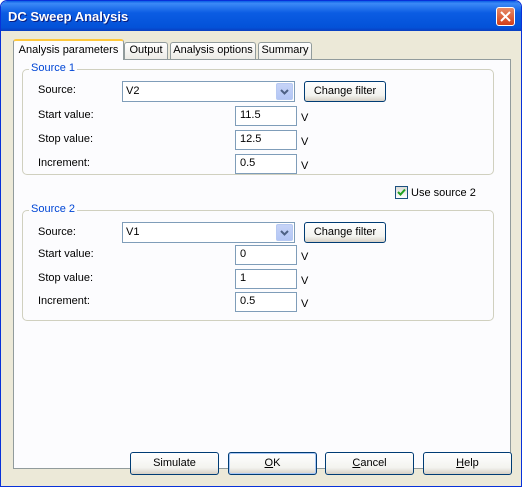  Describe the element at coordinates (285, 50) in the screenshot. I see `tab-summary: Summary` at that location.